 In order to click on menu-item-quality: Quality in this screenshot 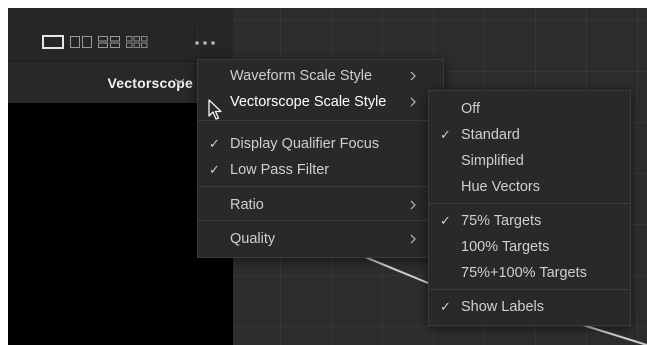, I will do `click(320, 239)`.